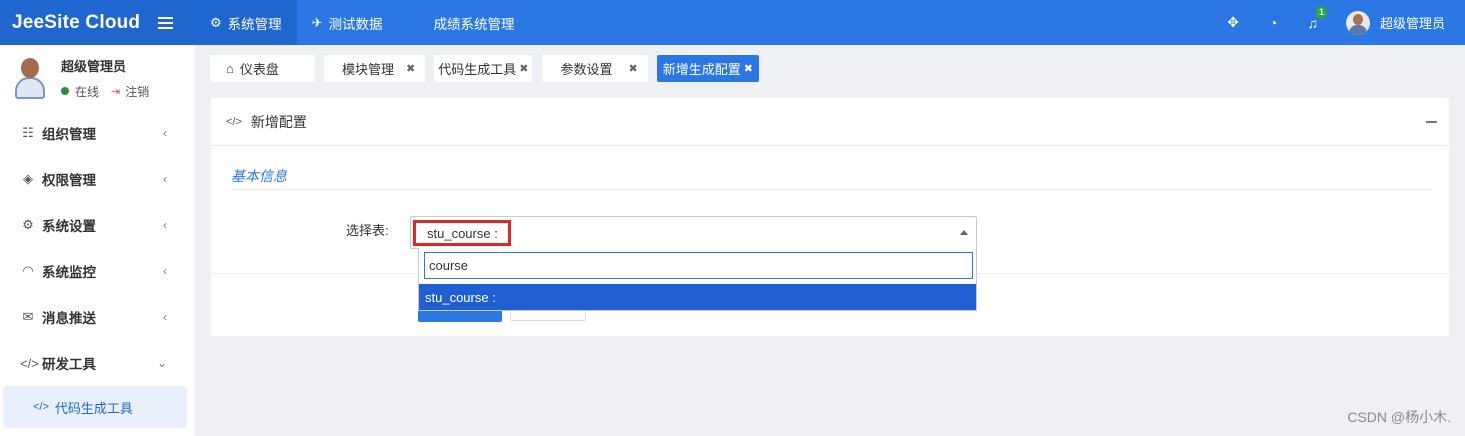  Describe the element at coordinates (69, 134) in the screenshot. I see `sidebar-item-label: 组织管理` at that location.